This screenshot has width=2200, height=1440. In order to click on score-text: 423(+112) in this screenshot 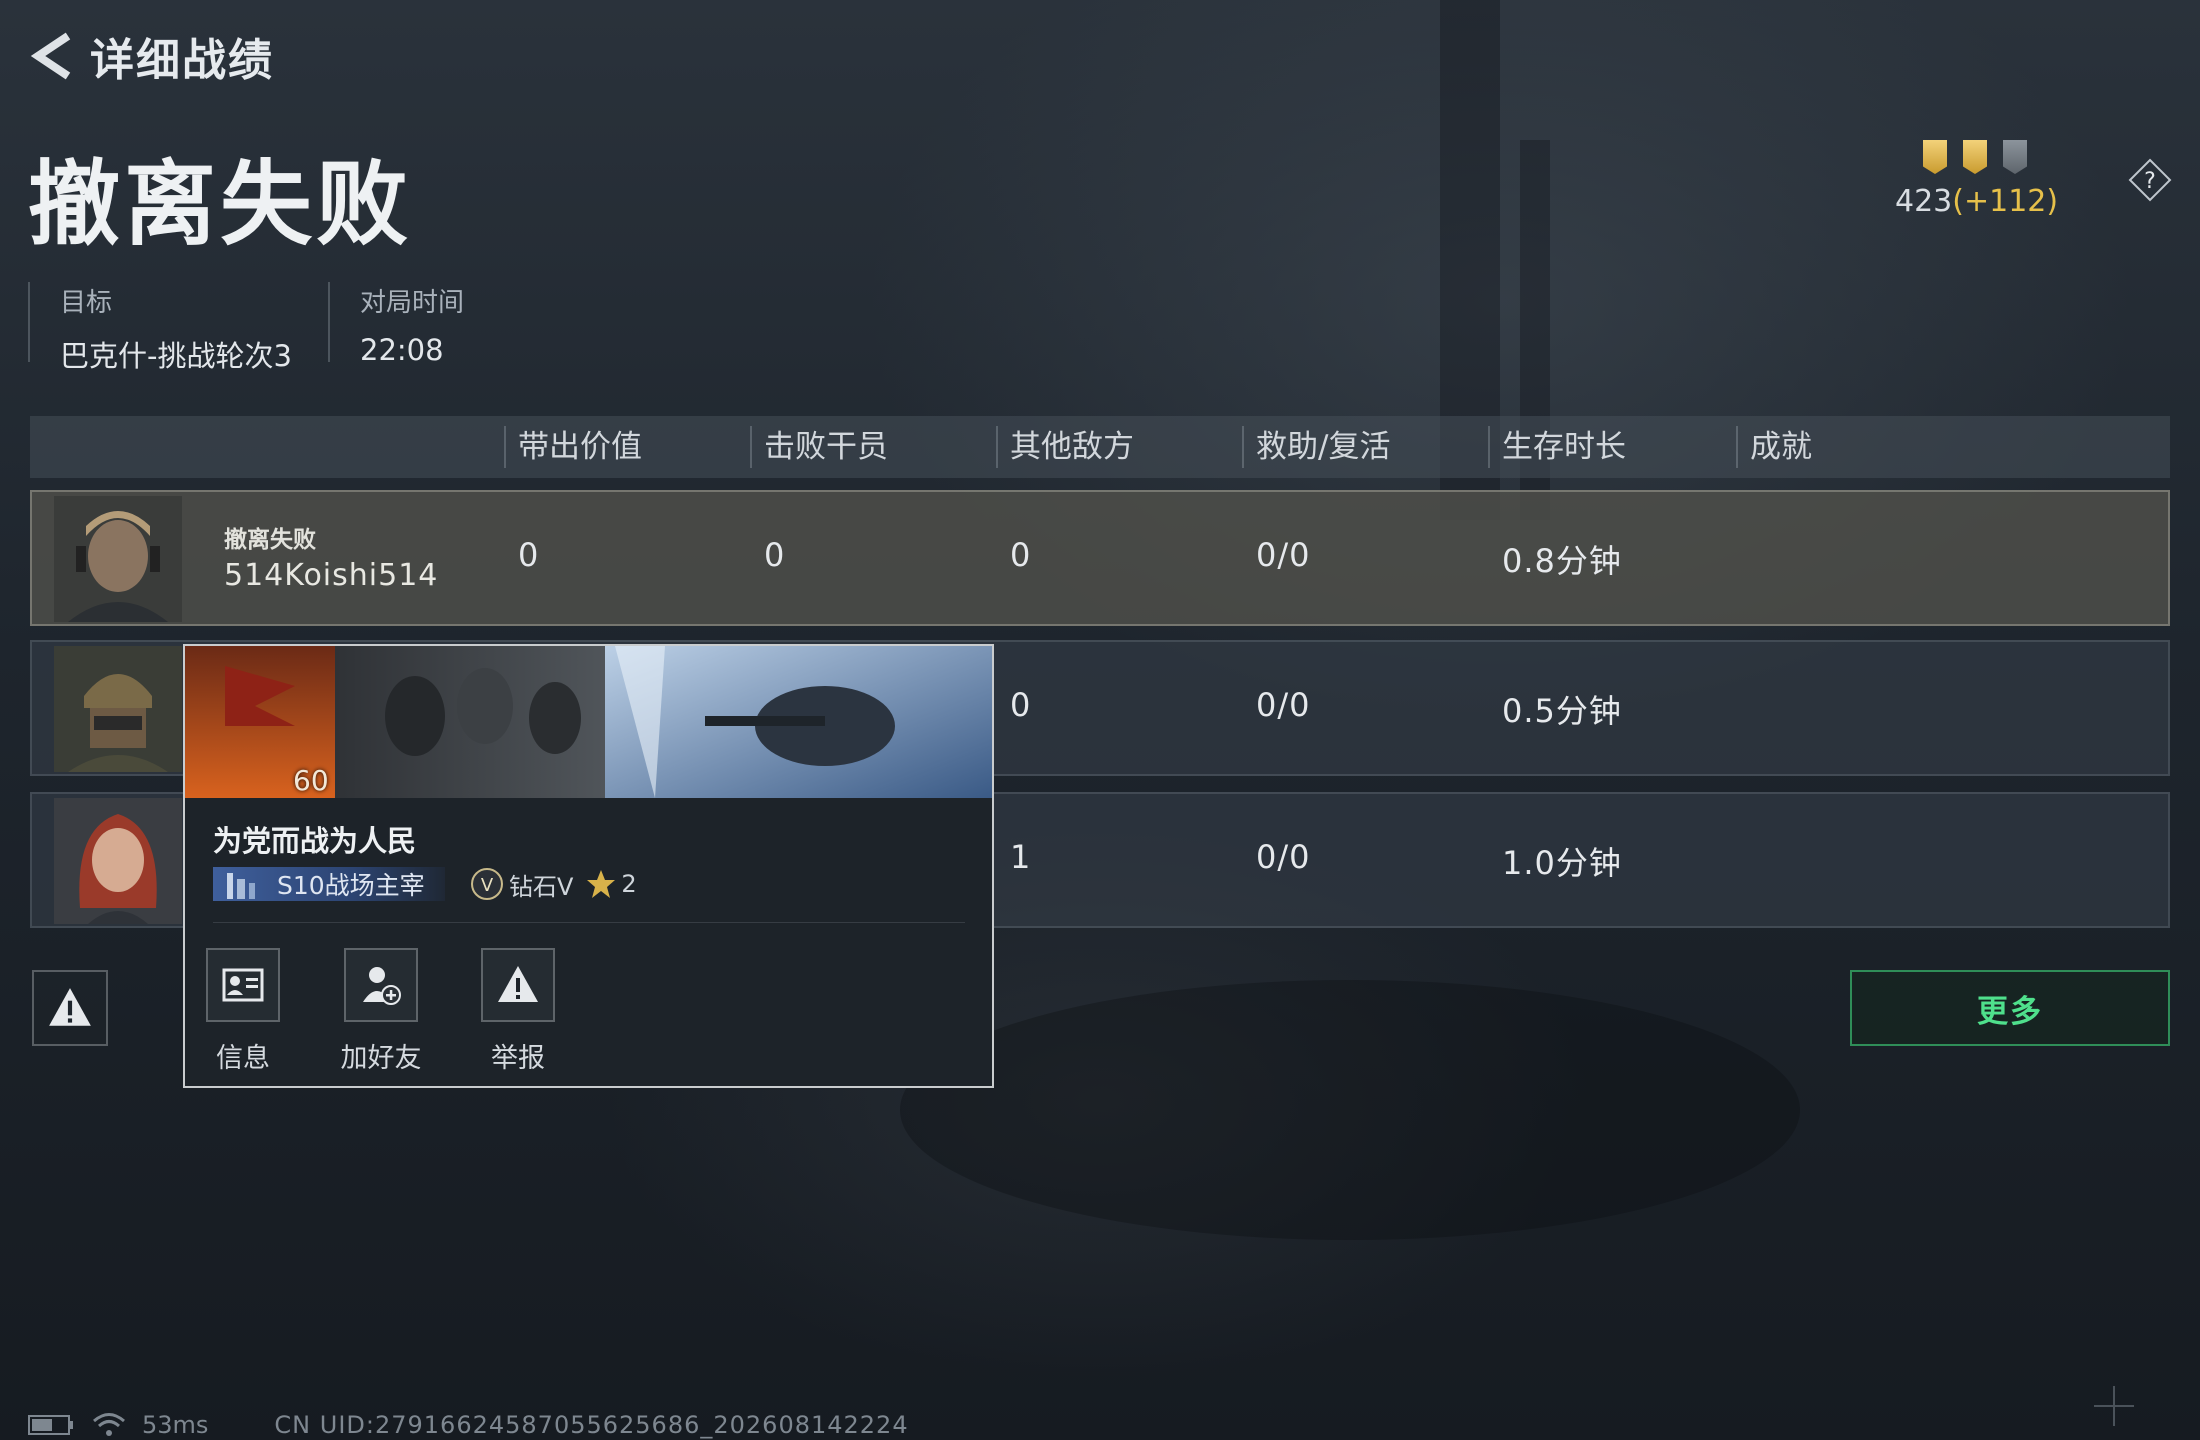, I will do `click(1977, 201)`.